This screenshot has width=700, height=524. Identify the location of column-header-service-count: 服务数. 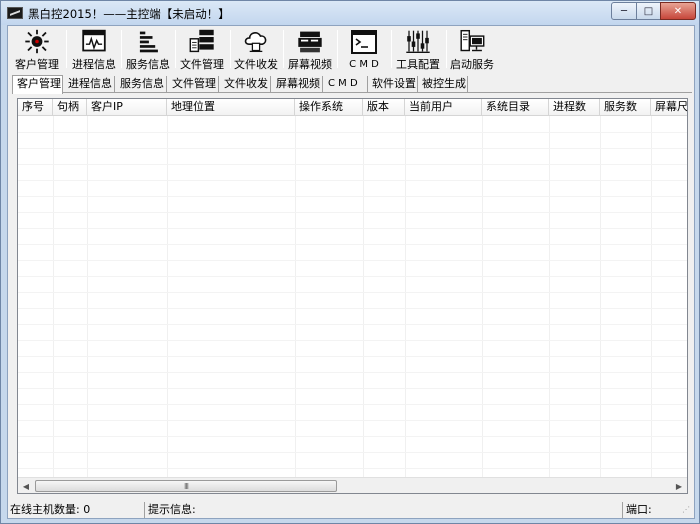
(625, 107).